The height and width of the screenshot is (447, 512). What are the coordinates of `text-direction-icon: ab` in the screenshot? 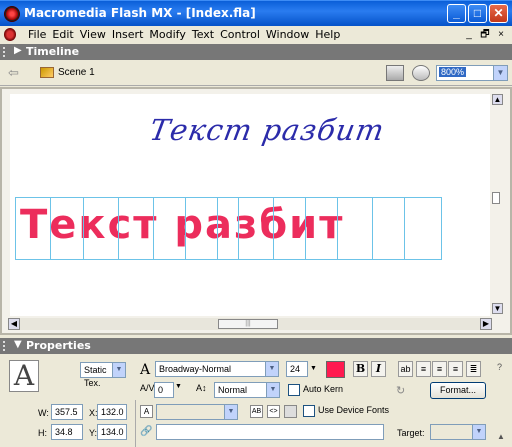 It's located at (405, 369).